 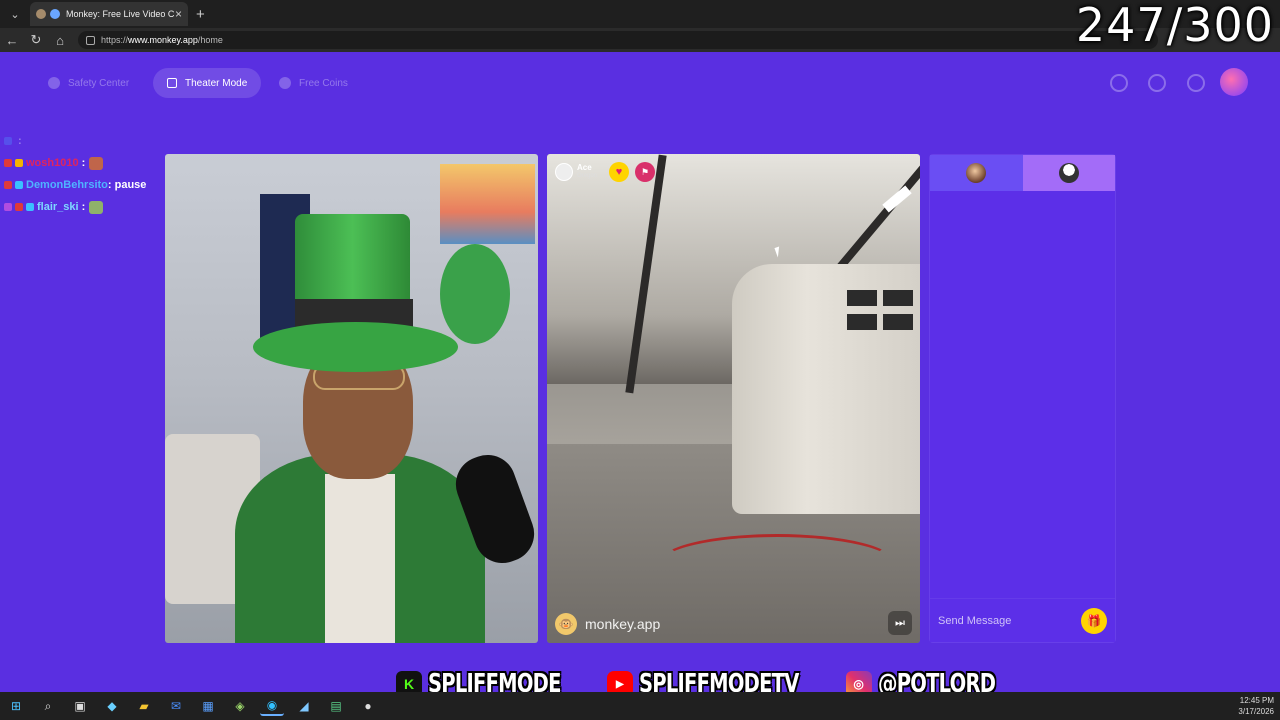 I want to click on monkey-logo-icon: 🐵, so click(x=566, y=624).